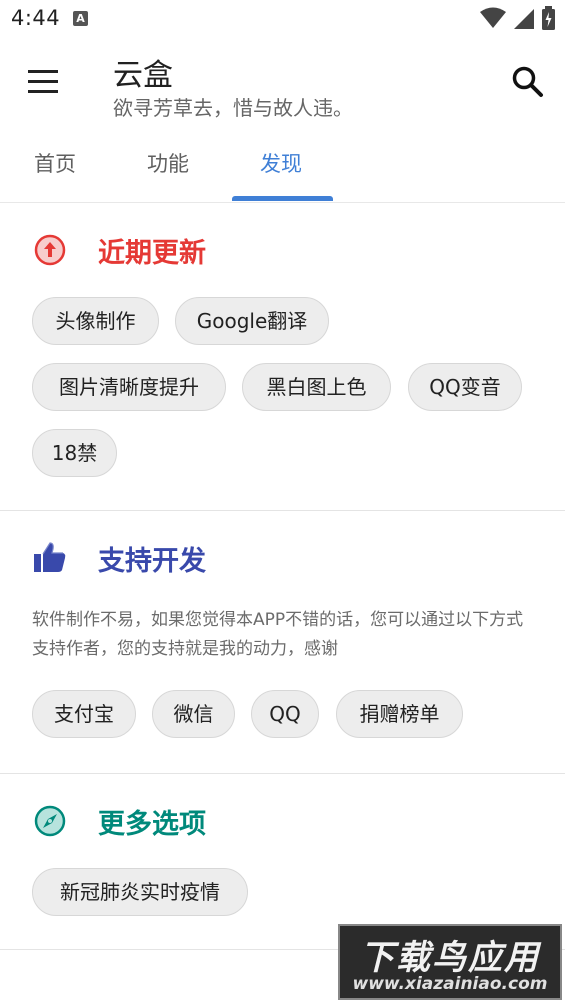 The image size is (565, 1004). I want to click on status-bar: 4:44 A, so click(282, 18).